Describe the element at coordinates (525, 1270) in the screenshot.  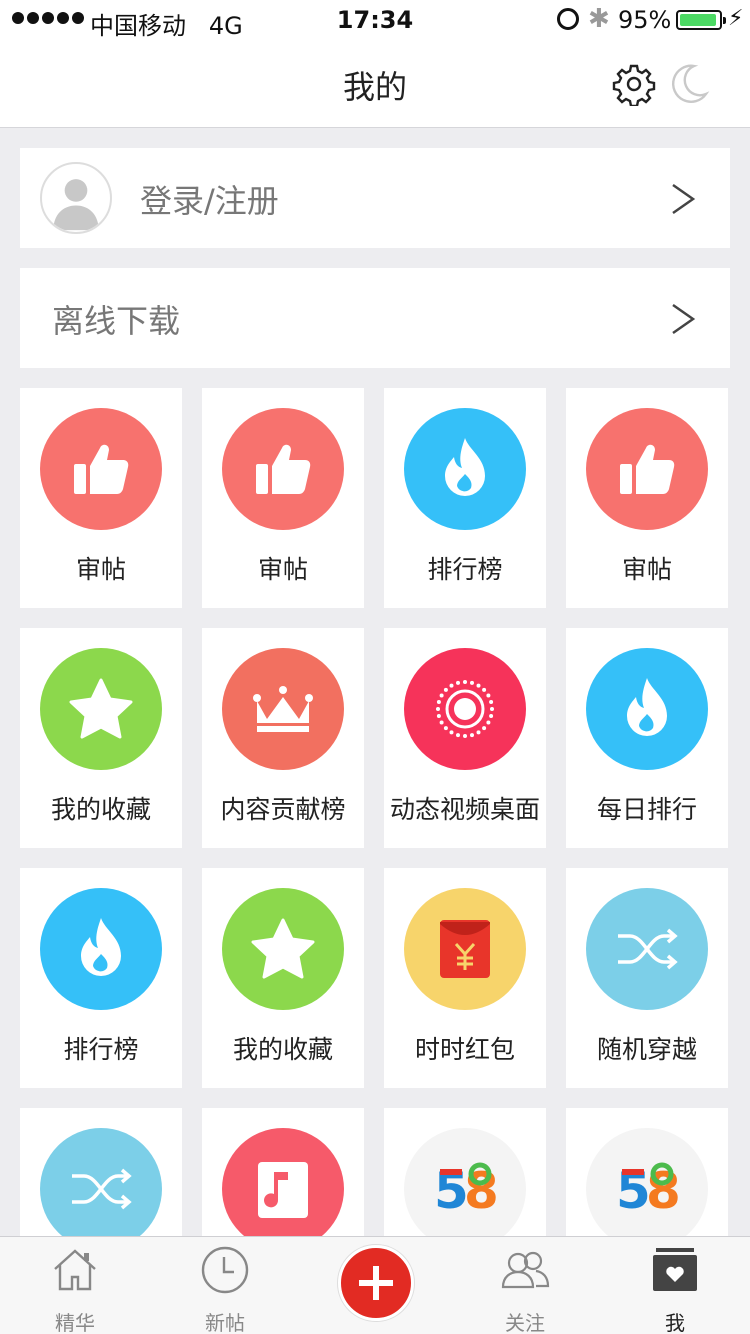
I see `friends-icon` at that location.